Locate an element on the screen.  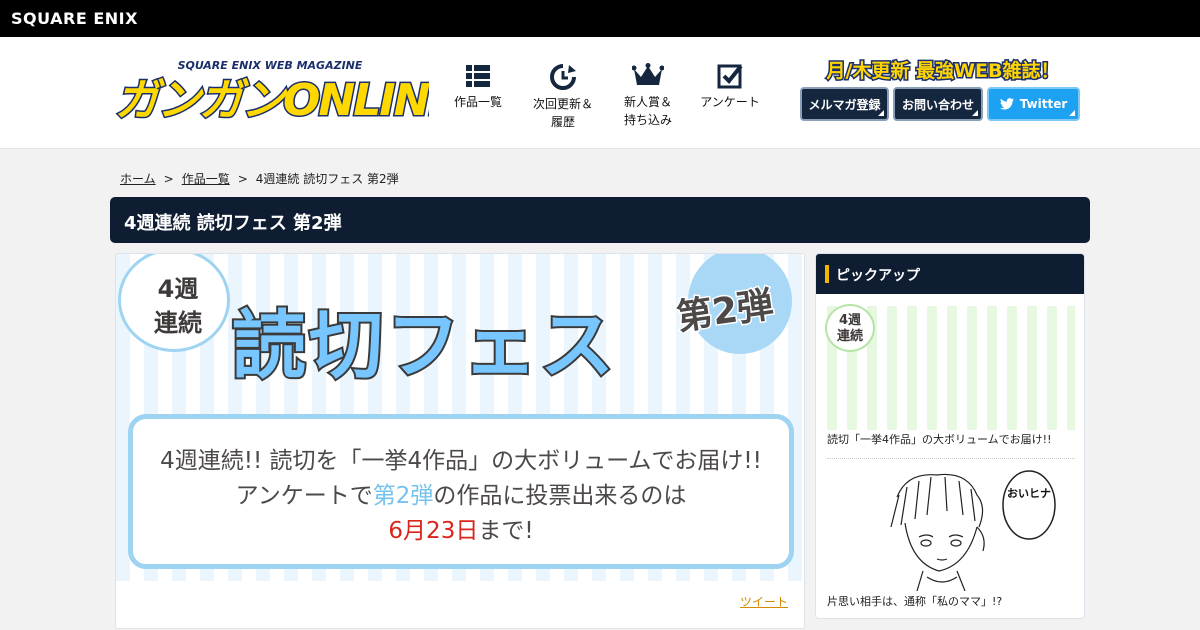
square-enix-logo: SQUARE ENIX is located at coordinates (74, 18).